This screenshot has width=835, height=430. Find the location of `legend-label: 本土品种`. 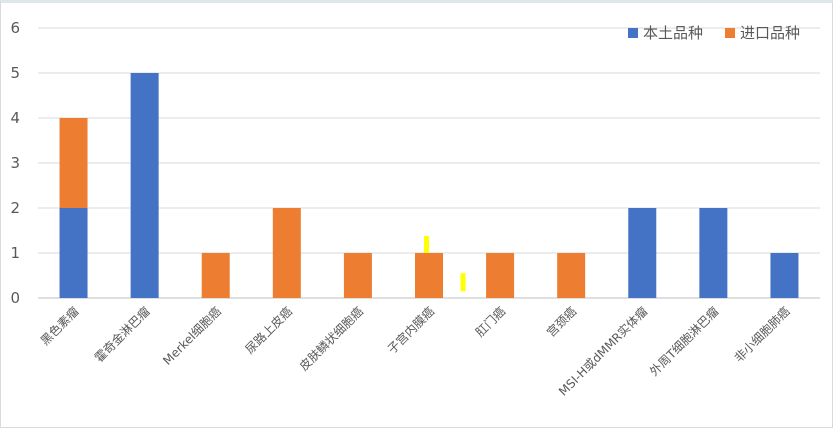

legend-label: 本土品种 is located at coordinates (673, 33).